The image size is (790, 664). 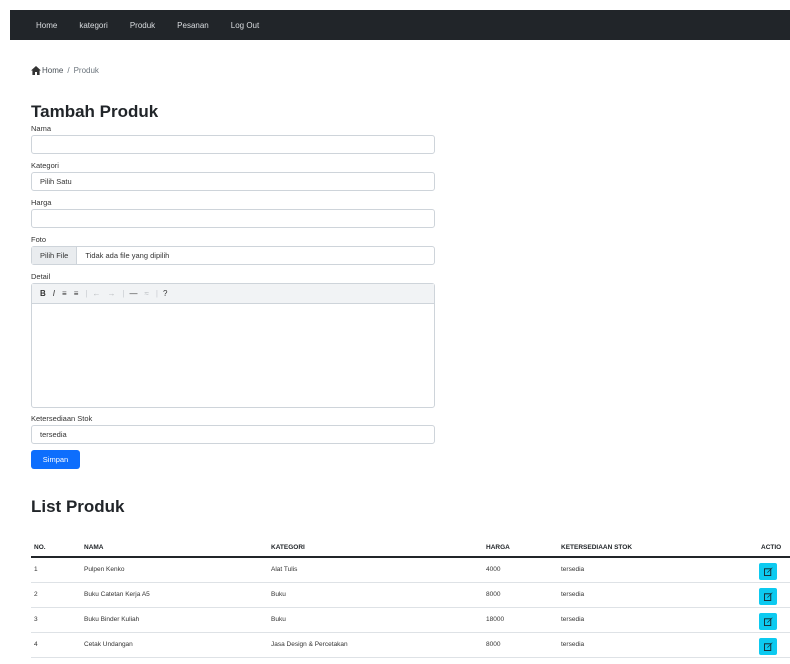 I want to click on cell-nama: Buku Binder Kuliah, so click(x=112, y=619).